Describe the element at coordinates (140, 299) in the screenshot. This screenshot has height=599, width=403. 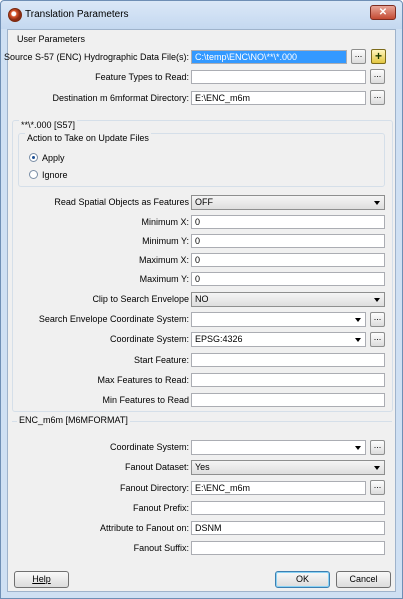
I see `clip-envelope-label: Clip to Search Envelope` at that location.